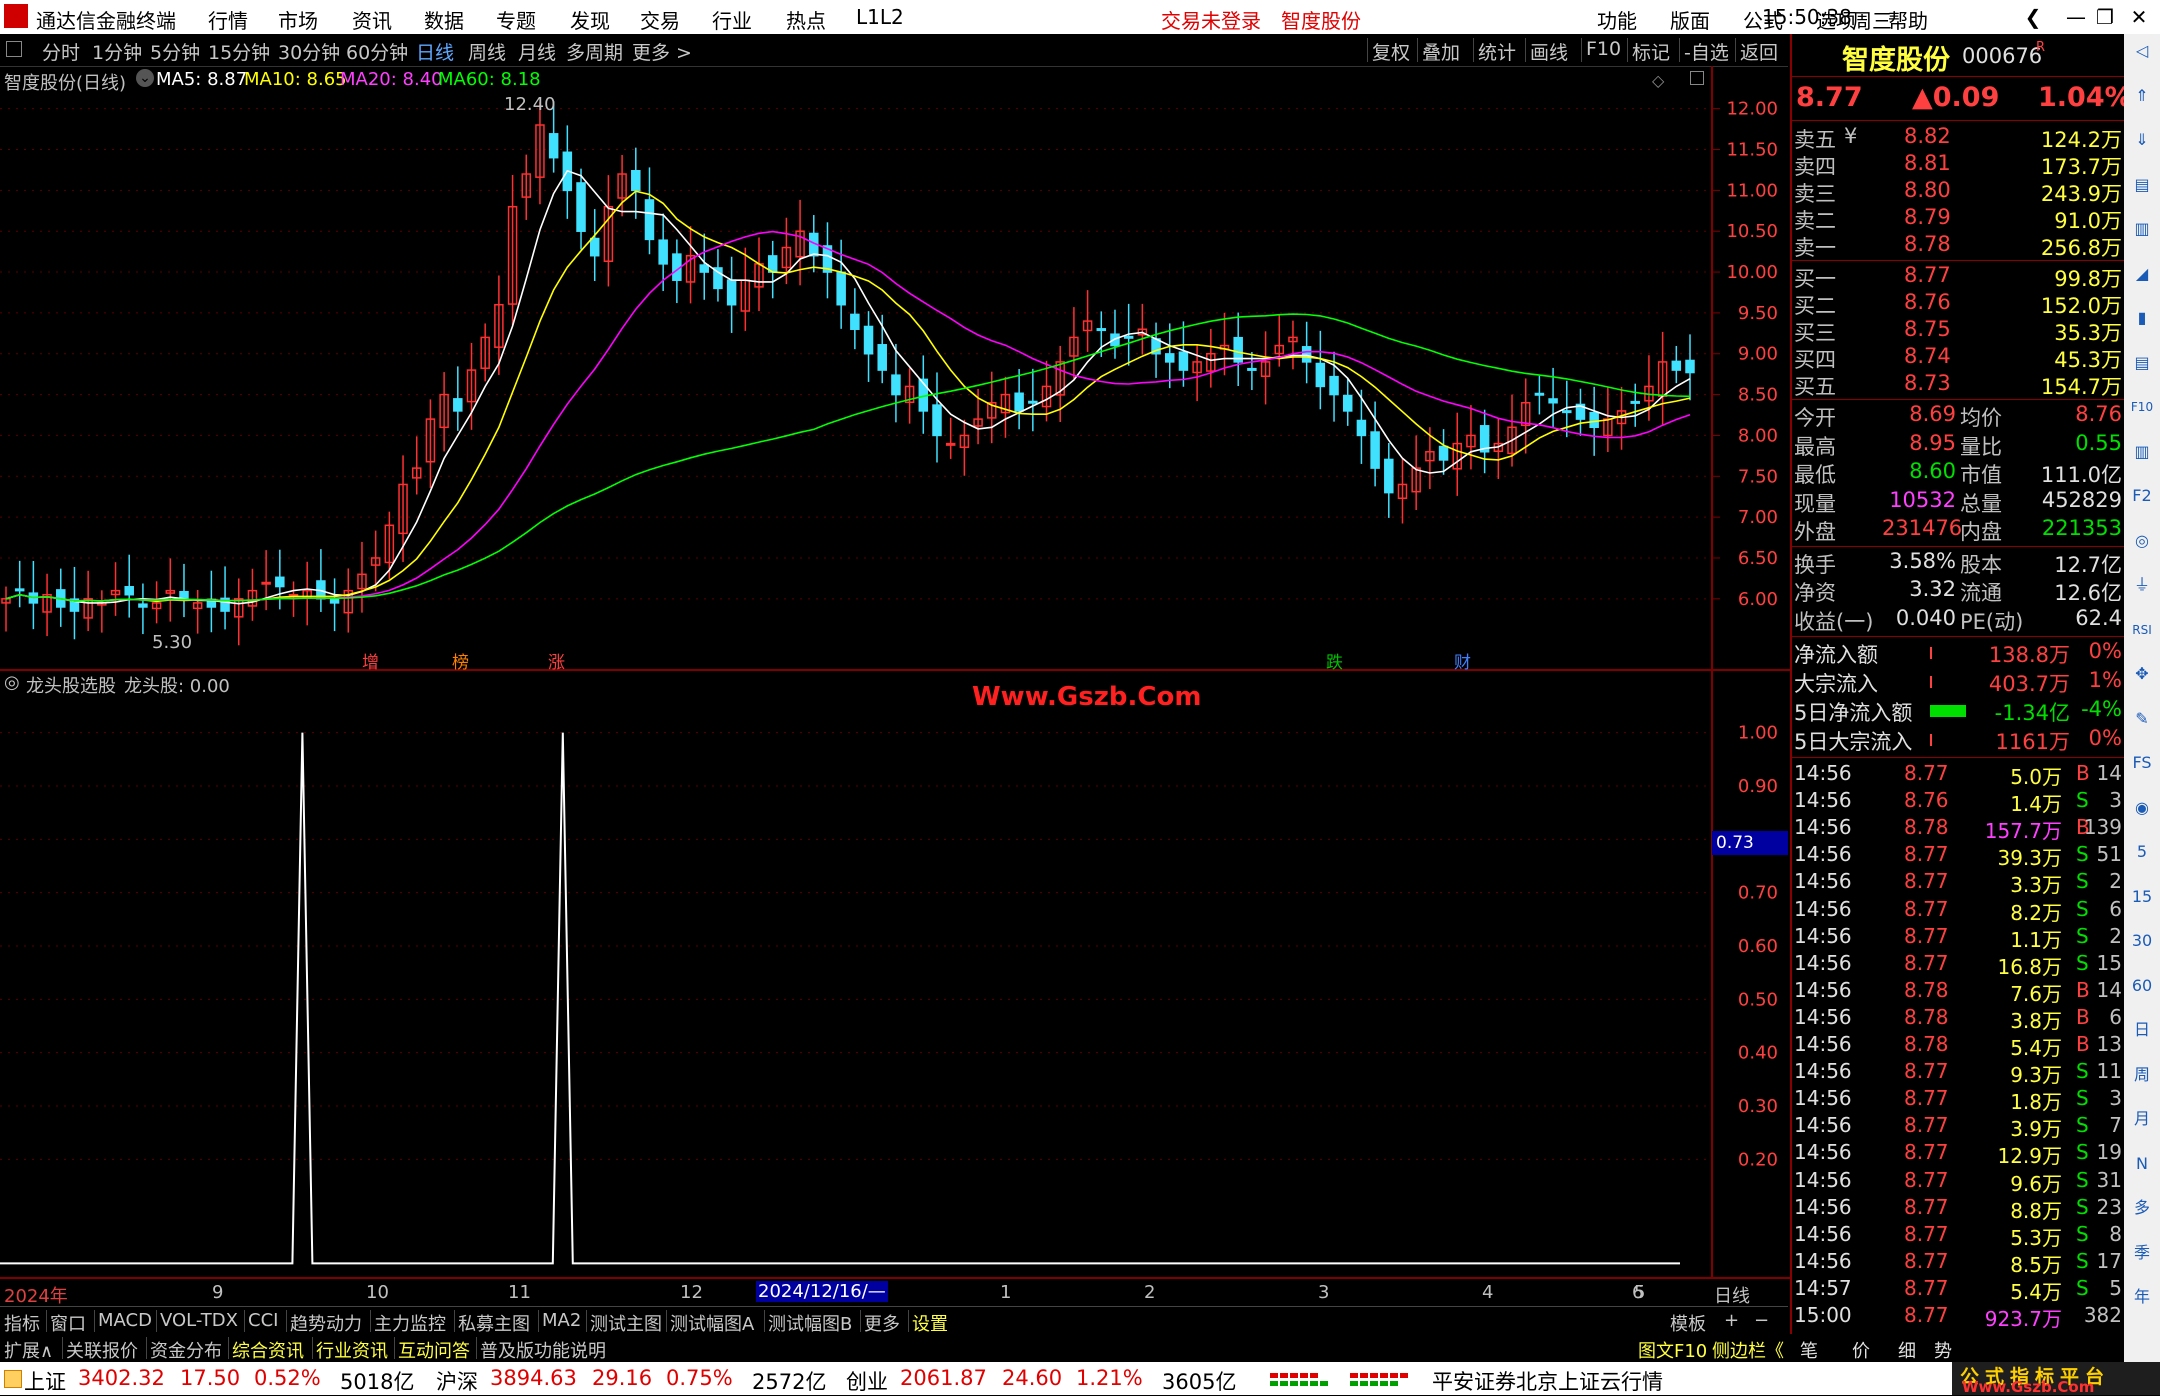 Image resolution: width=2160 pixels, height=1396 pixels. Describe the element at coordinates (537, 51) in the screenshot. I see `period-tab-8: 月线` at that location.